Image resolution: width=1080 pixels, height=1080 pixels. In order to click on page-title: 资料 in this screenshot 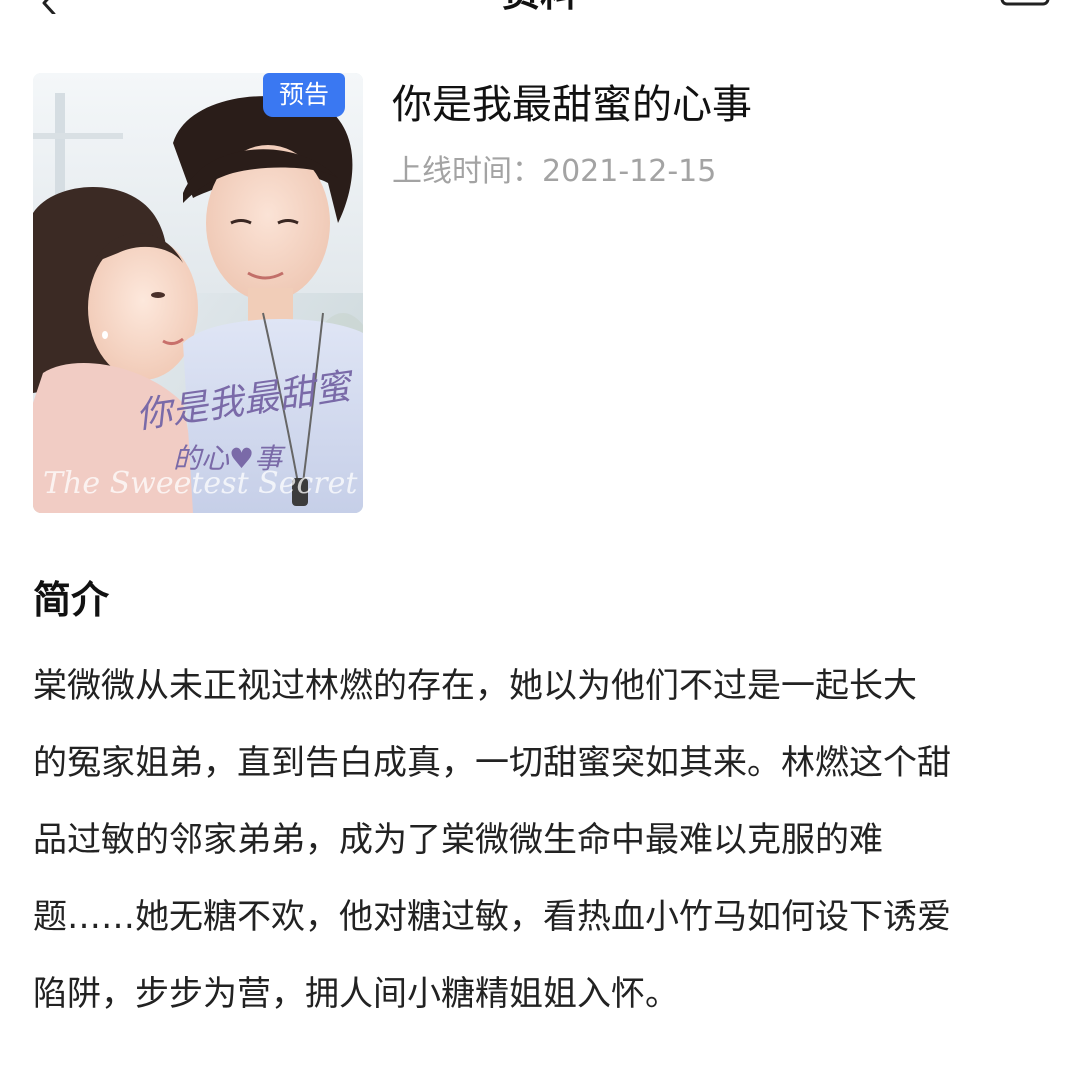, I will do `click(540, 6)`.